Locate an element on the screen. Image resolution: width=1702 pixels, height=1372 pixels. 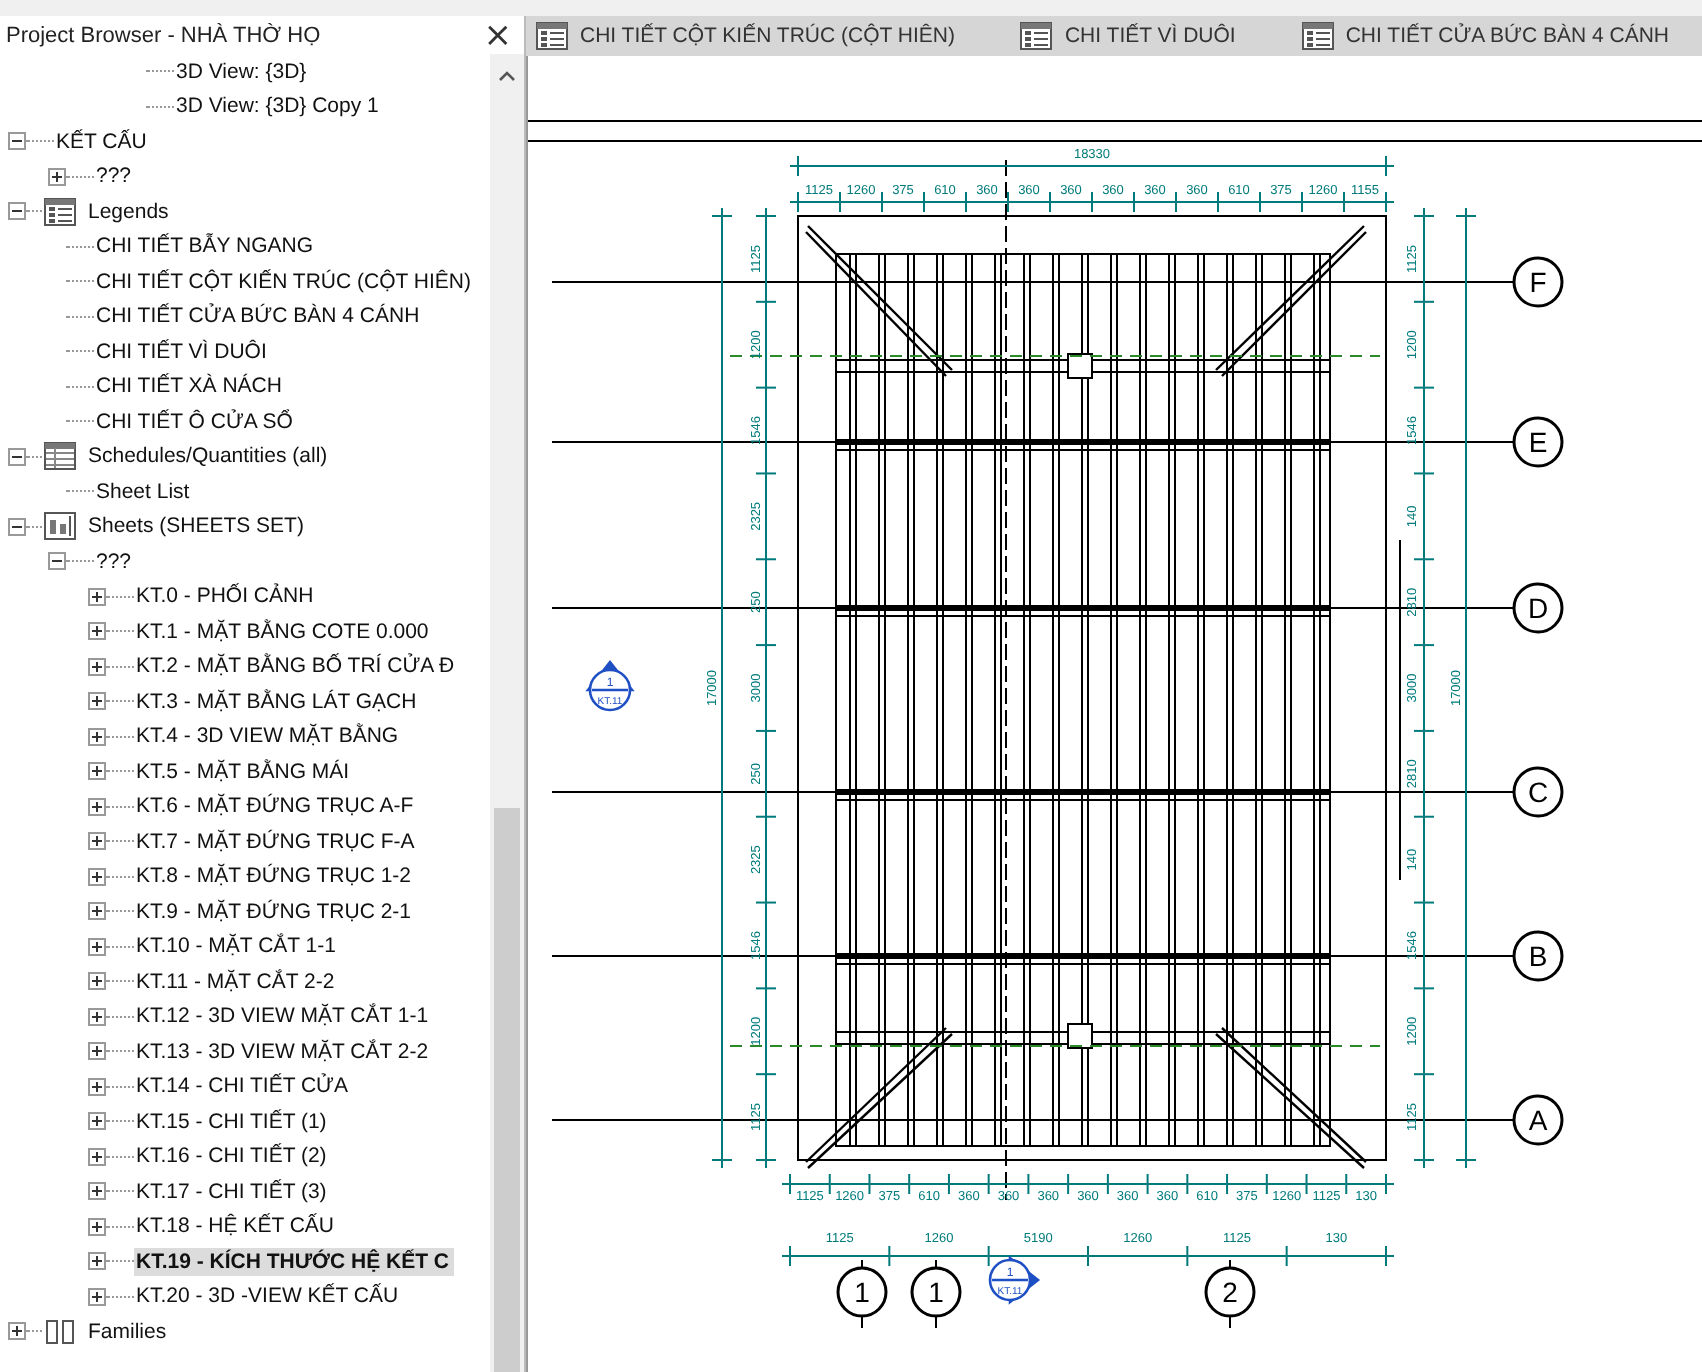
tree-item: KT.3 - MẶT BẰNG LÁT GẠCH is located at coordinates (277, 701).